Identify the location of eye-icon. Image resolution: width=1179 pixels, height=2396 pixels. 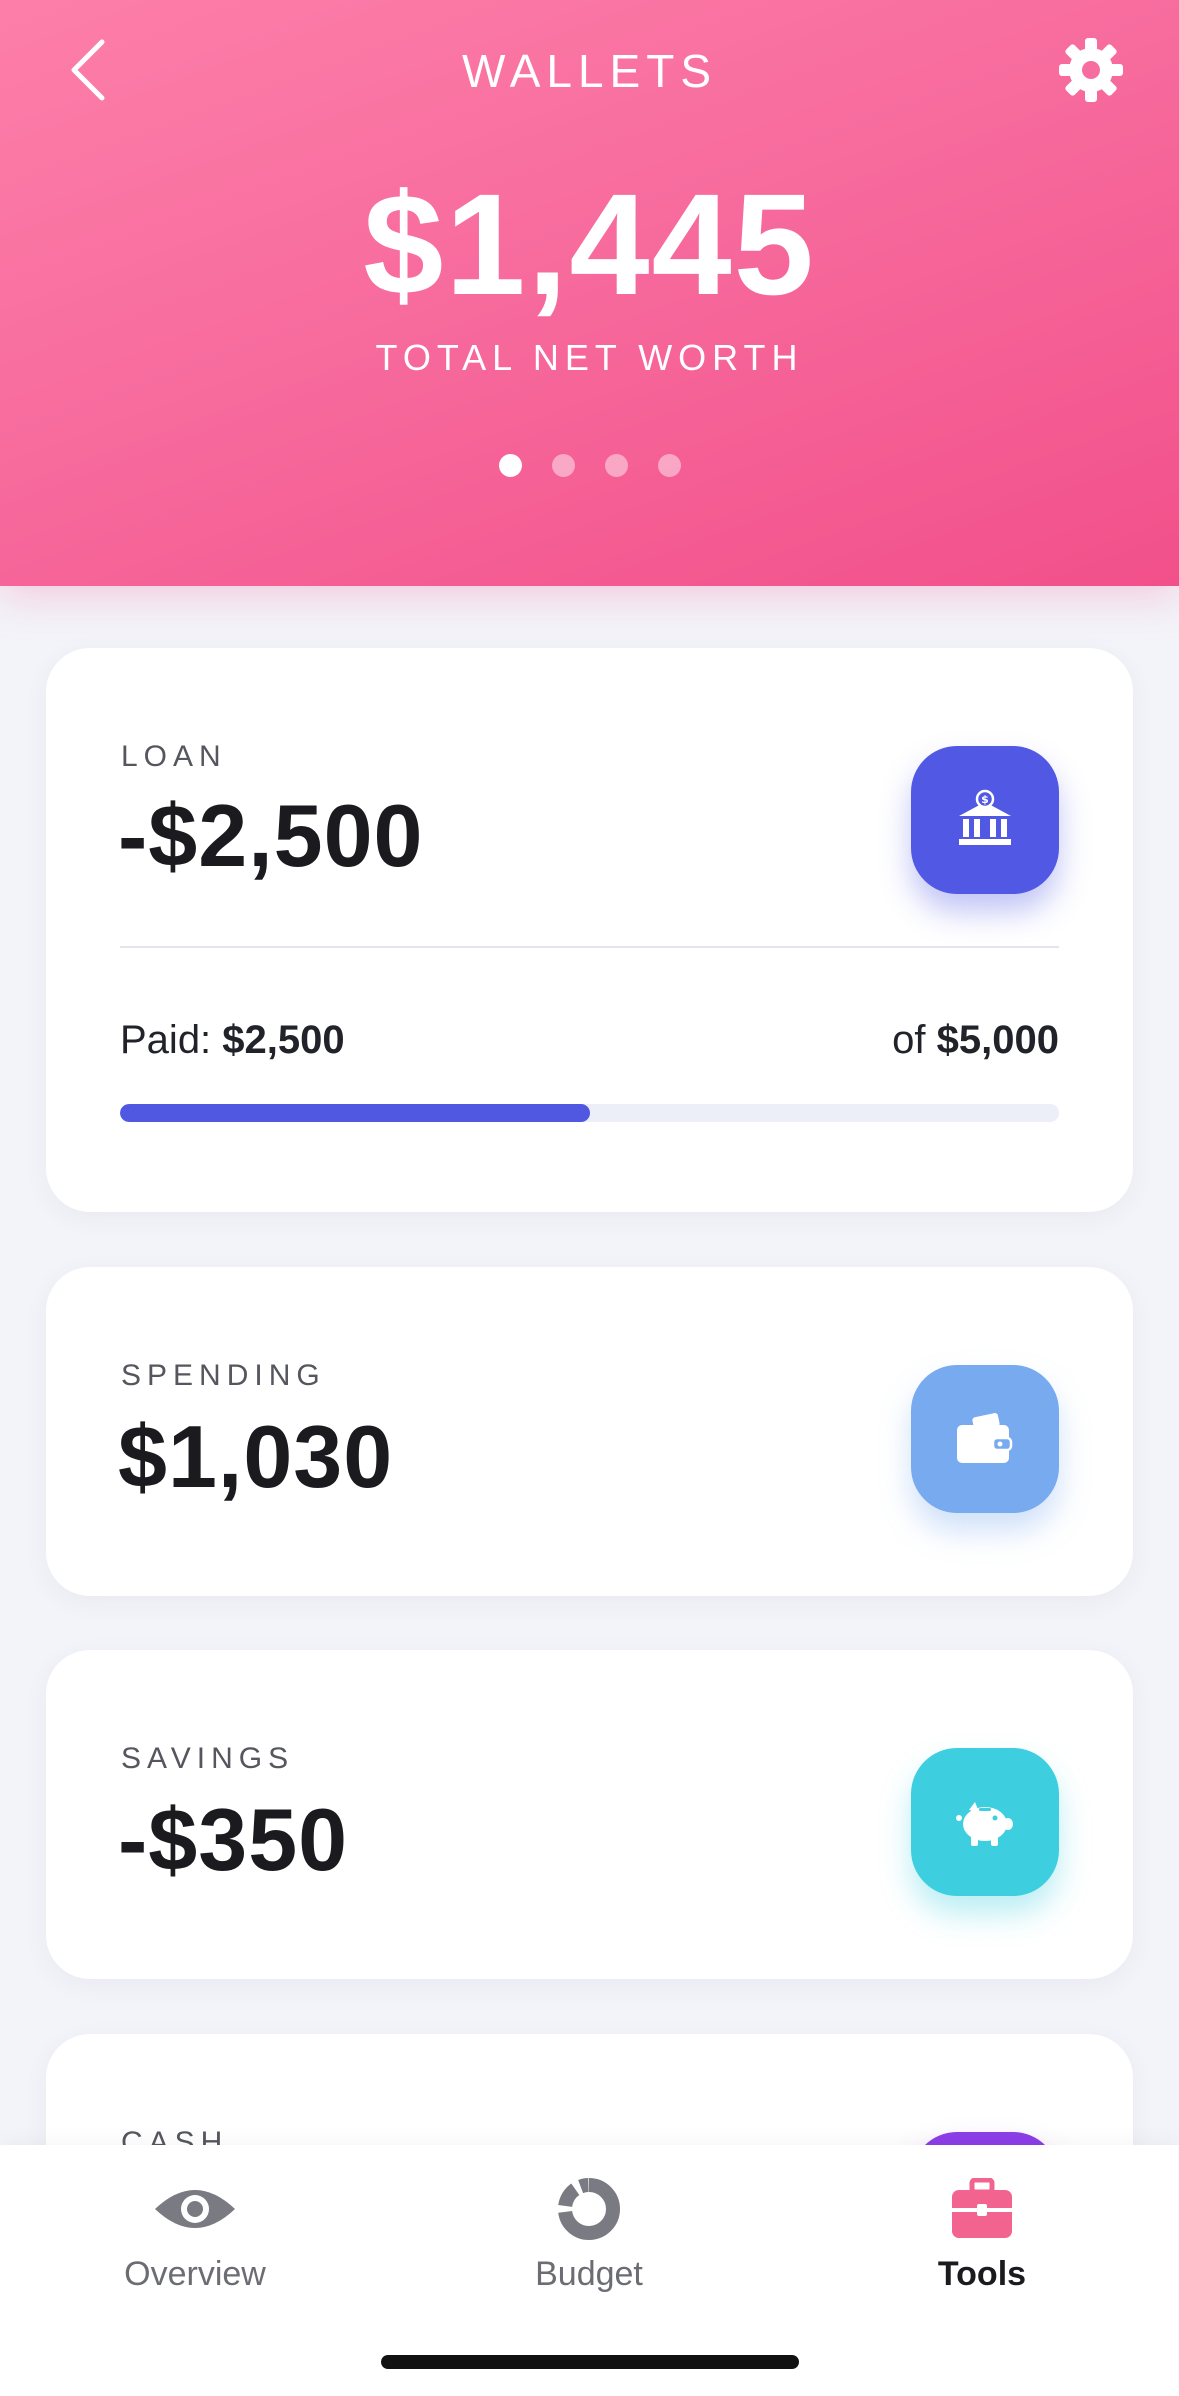
(195, 2209).